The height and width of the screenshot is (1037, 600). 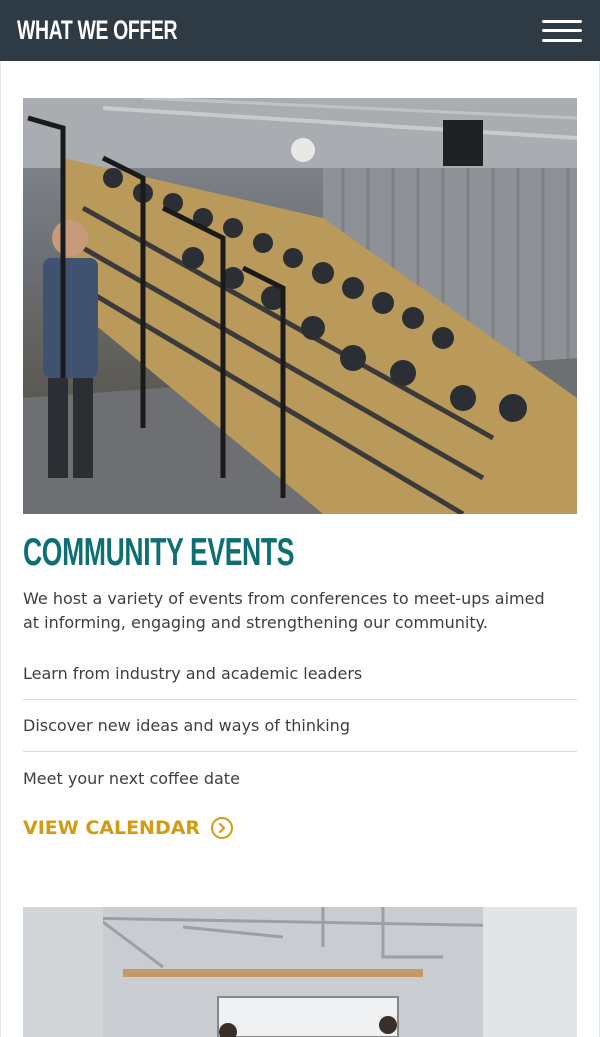 I want to click on hamburger-menu-icon, so click(x=562, y=30).